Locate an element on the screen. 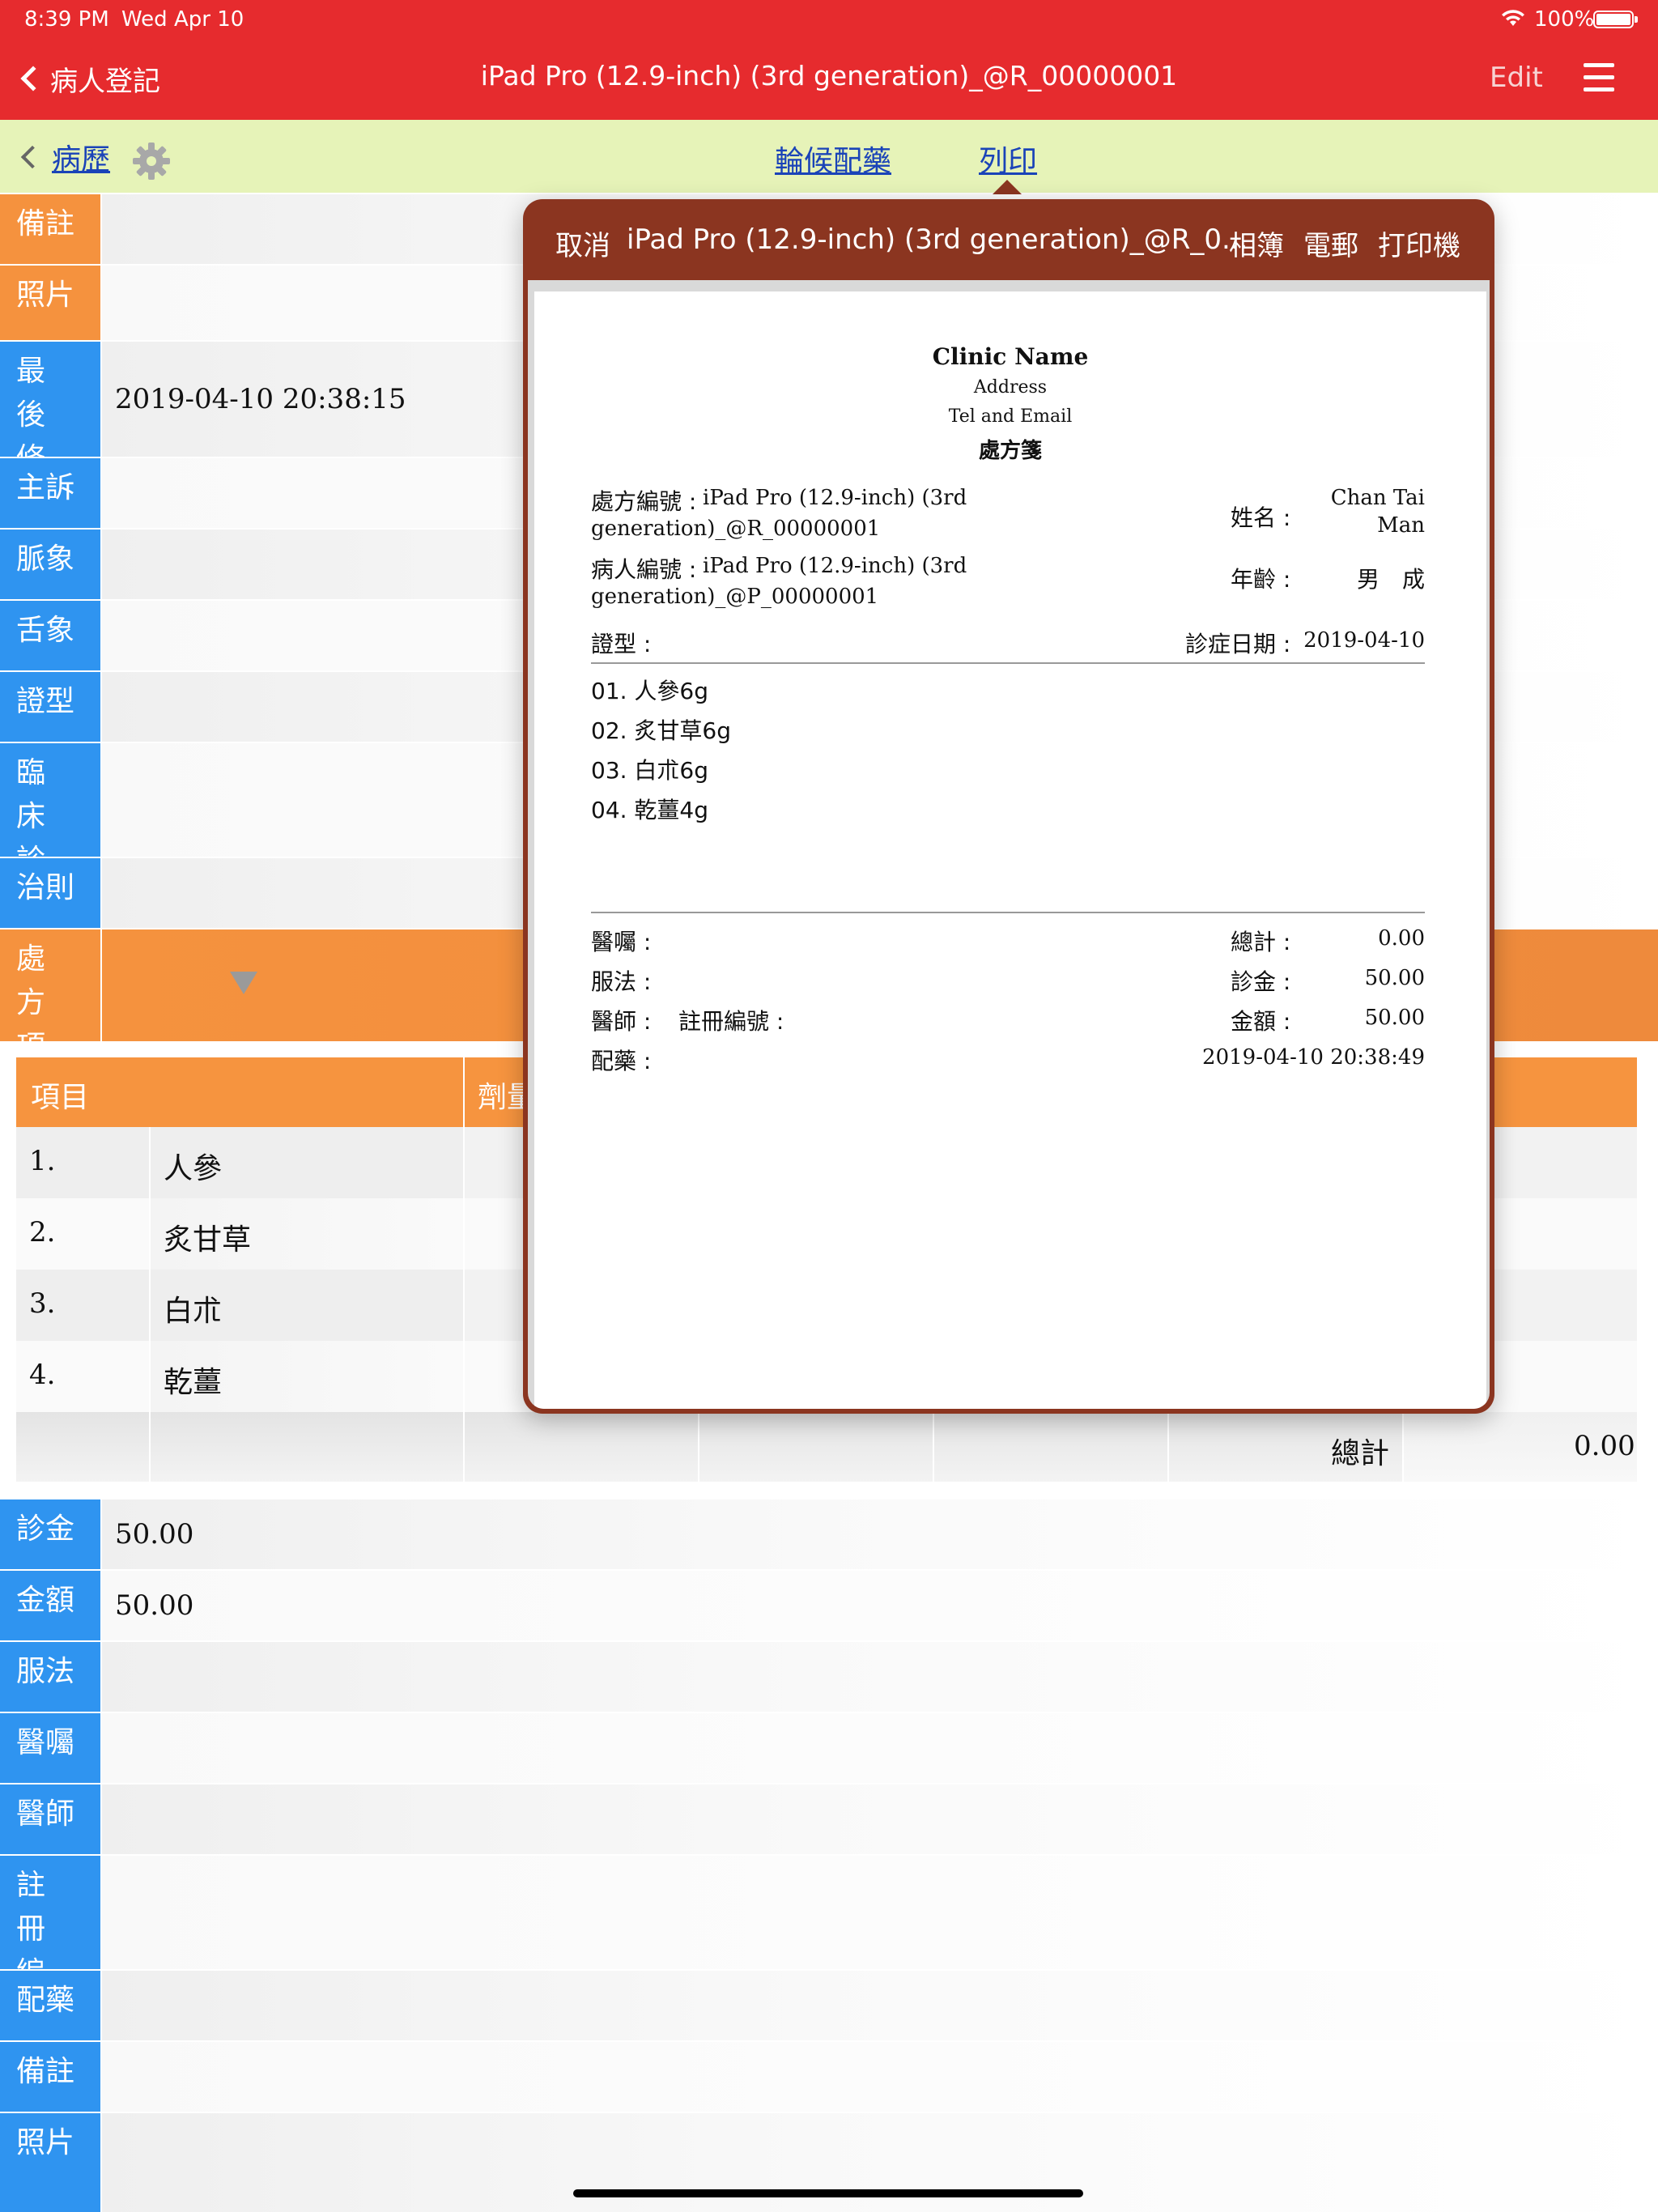 The height and width of the screenshot is (2212, 1658). gear-icon is located at coordinates (151, 161).